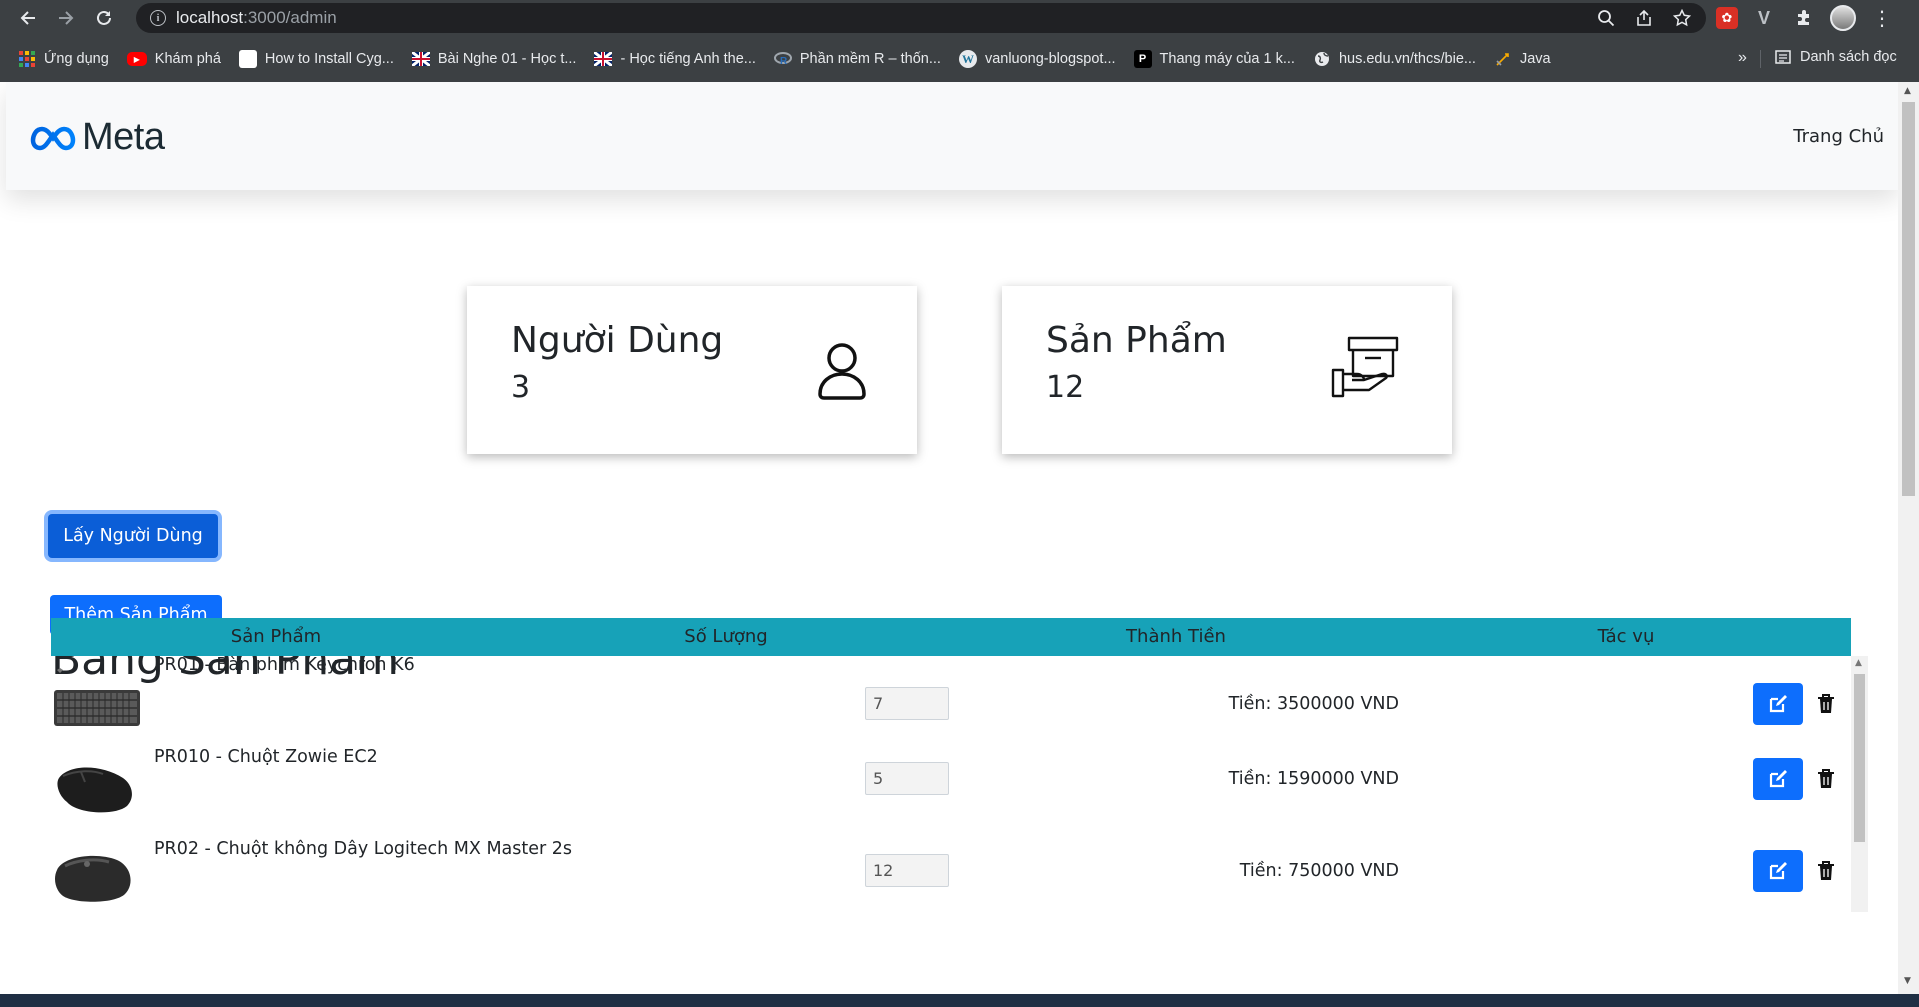 The width and height of the screenshot is (1919, 1007). Describe the element at coordinates (1313, 779) in the screenshot. I see `product-price: Tiền: 1590000 VND` at that location.